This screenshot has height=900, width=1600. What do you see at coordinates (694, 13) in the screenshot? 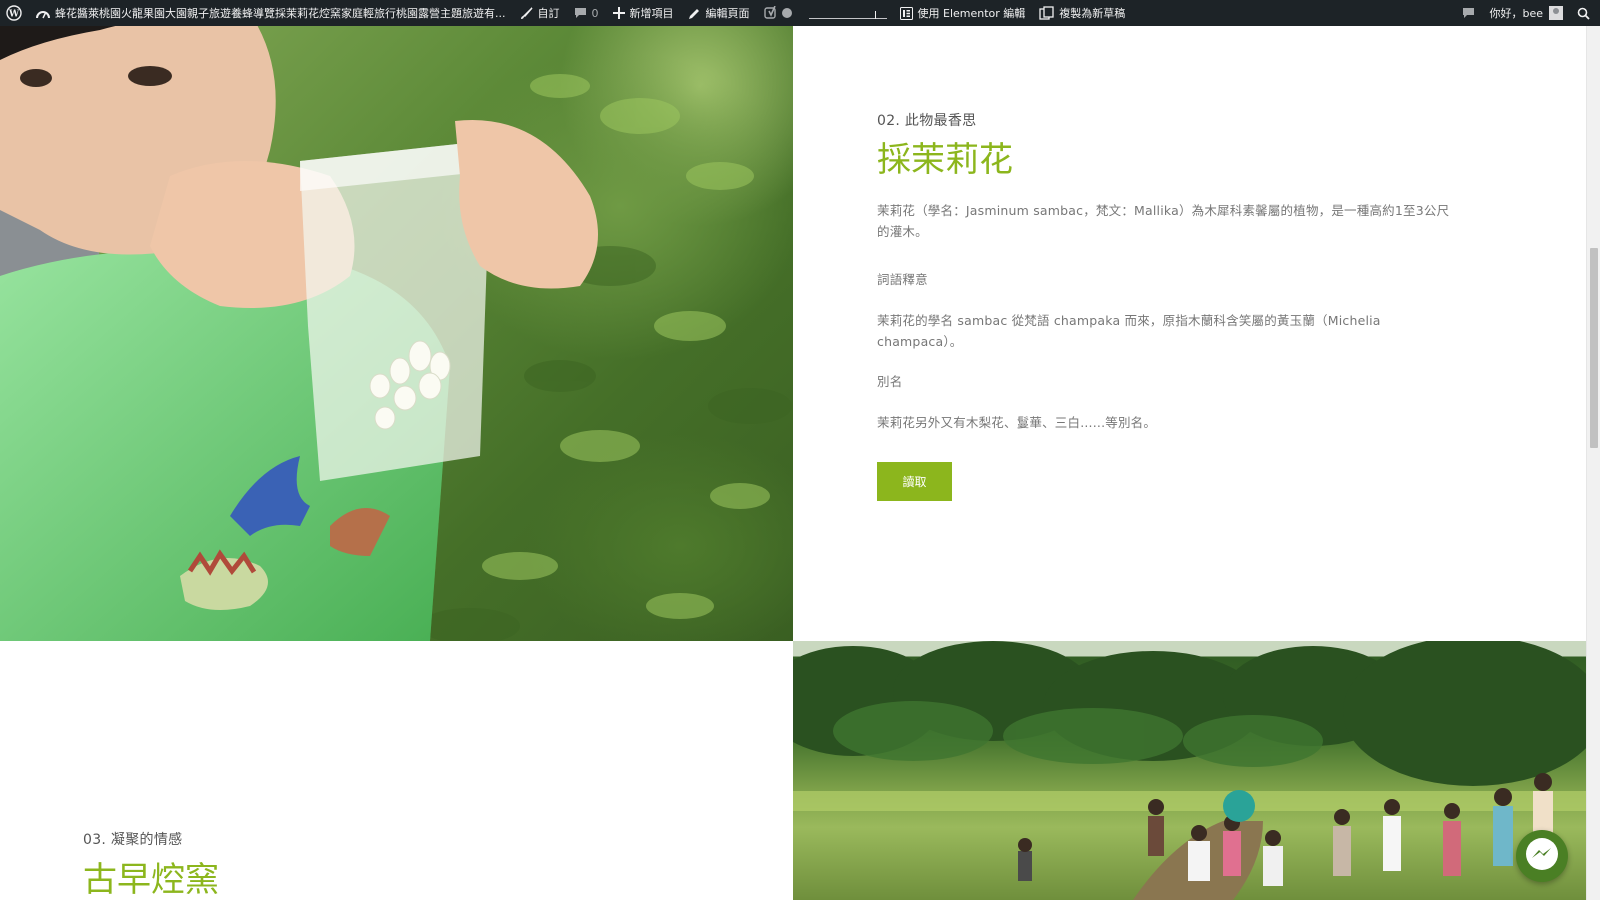
I see `pencil-icon` at bounding box center [694, 13].